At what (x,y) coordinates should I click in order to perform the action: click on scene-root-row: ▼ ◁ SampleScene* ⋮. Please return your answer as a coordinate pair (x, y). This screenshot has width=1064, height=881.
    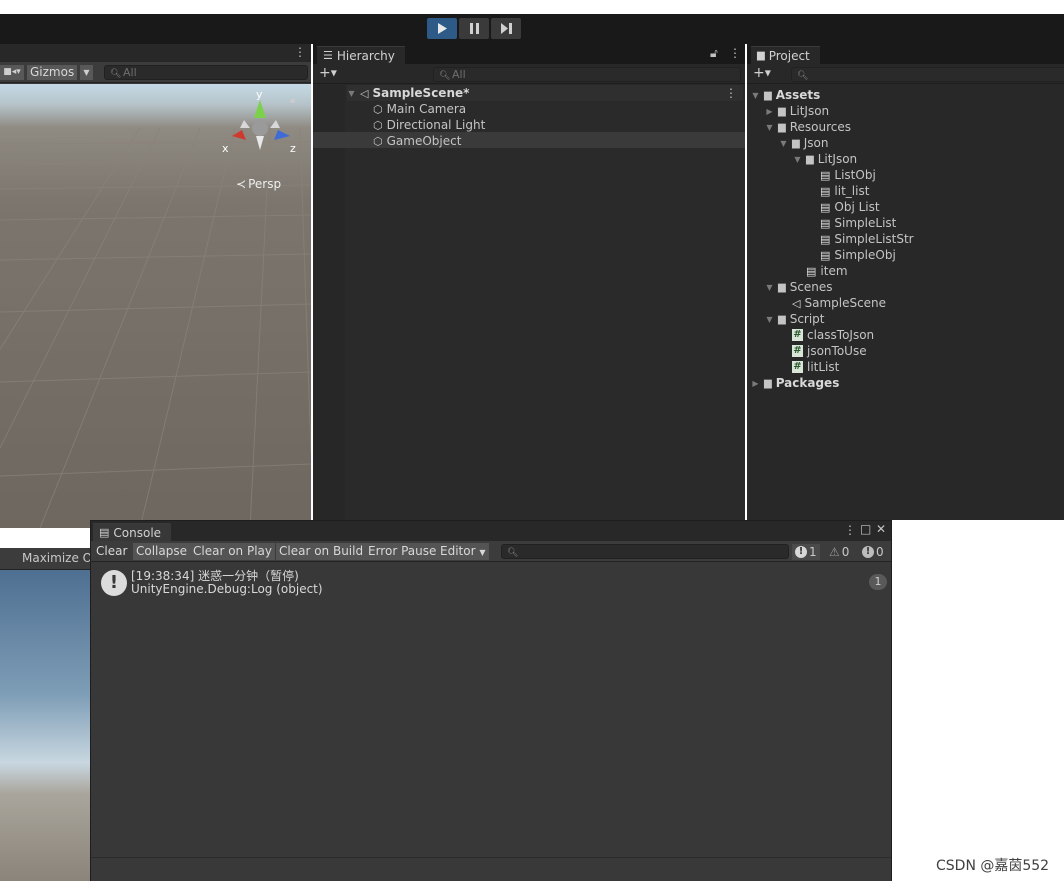
    Looking at the image, I should click on (545, 93).